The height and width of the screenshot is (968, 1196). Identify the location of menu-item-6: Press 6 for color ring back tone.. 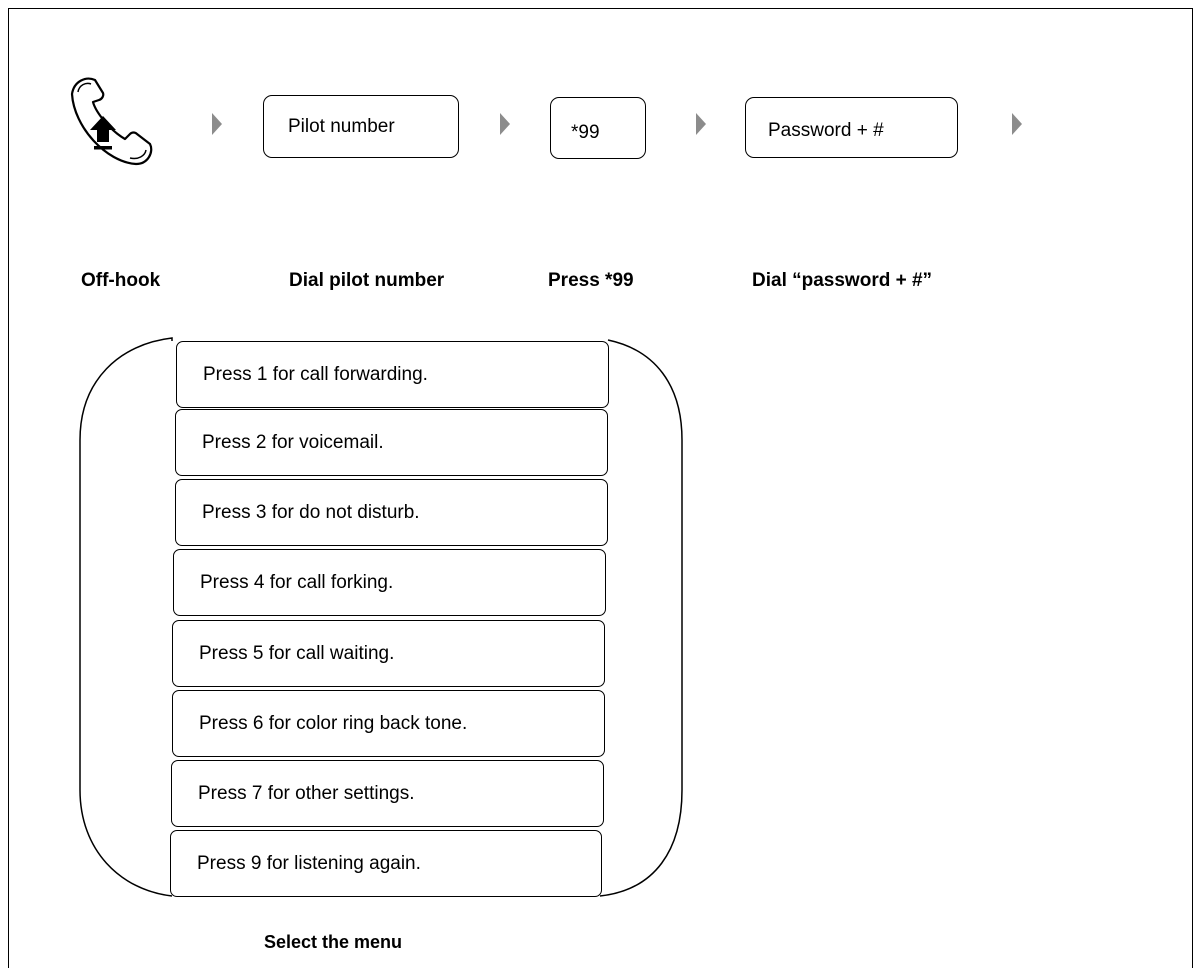
(388, 723).